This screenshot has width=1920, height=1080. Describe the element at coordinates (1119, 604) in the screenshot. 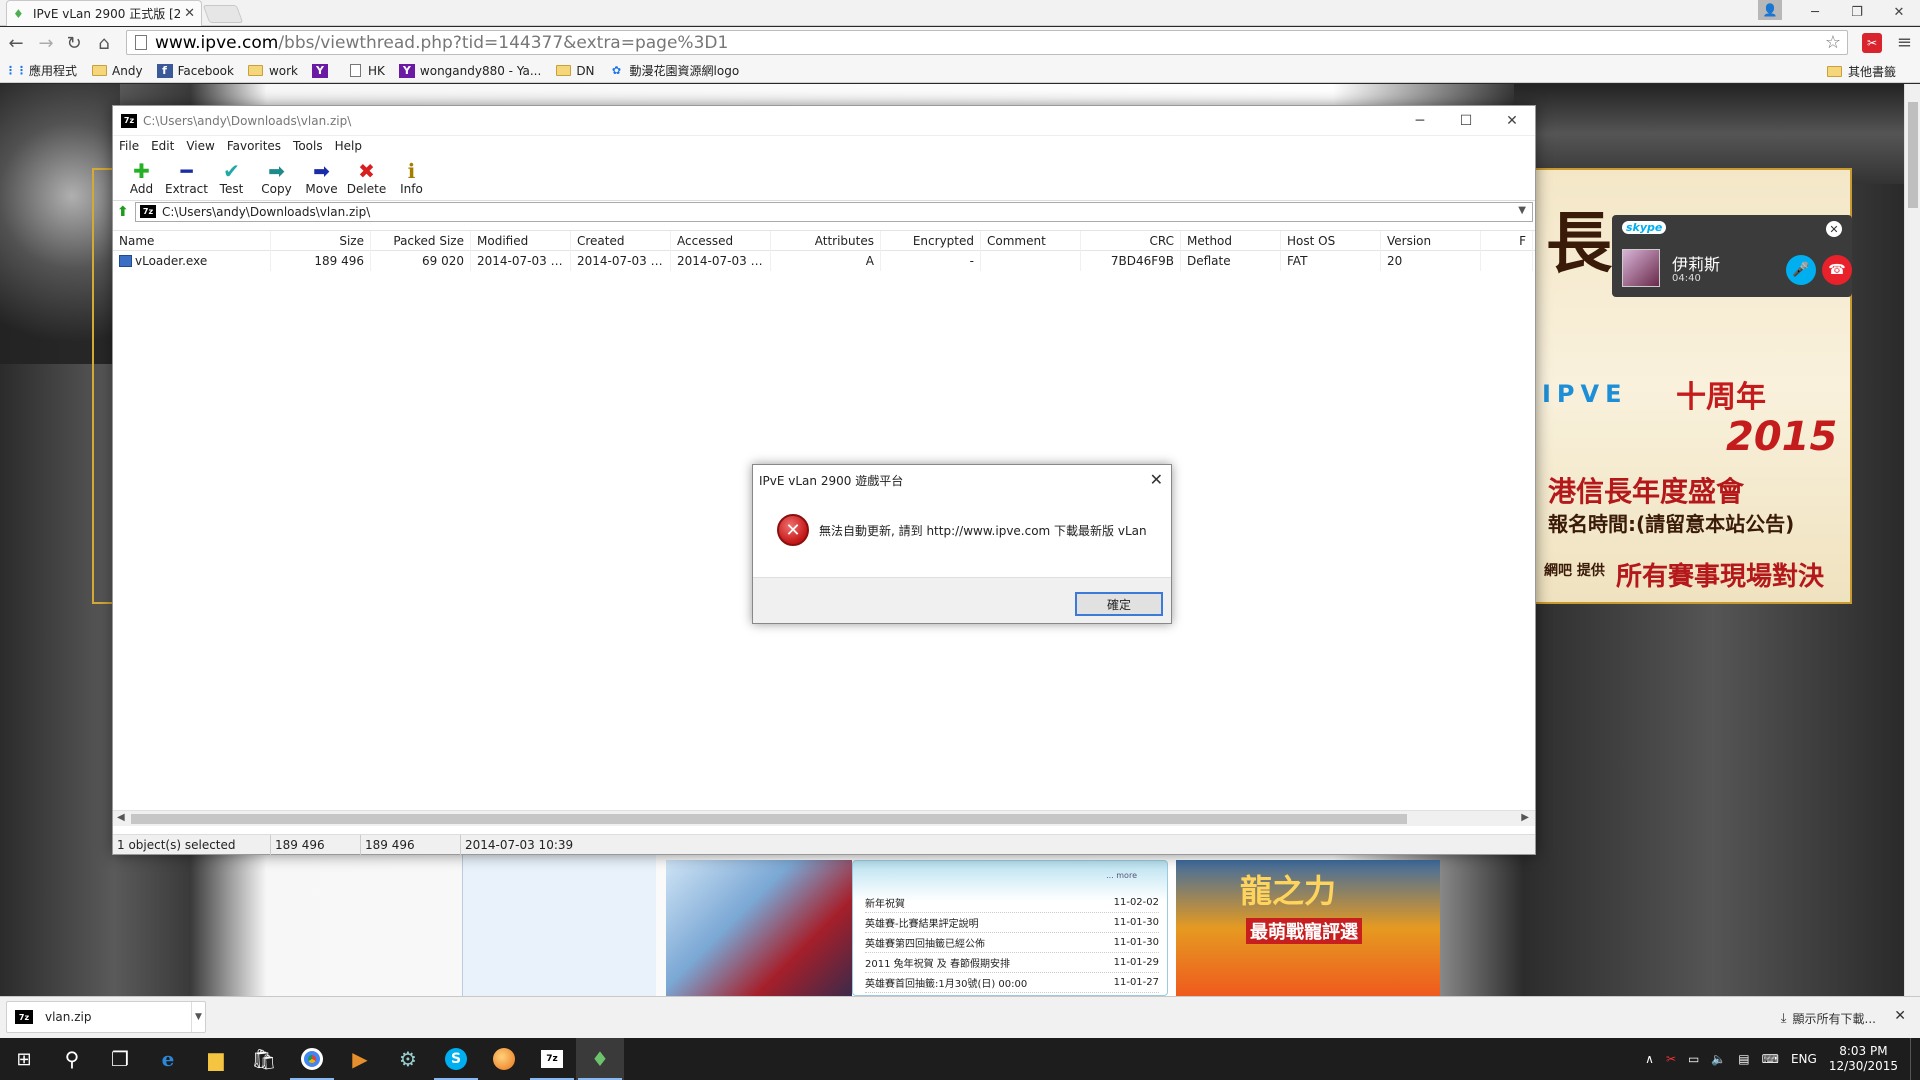

I see `ok-button: 確定` at that location.